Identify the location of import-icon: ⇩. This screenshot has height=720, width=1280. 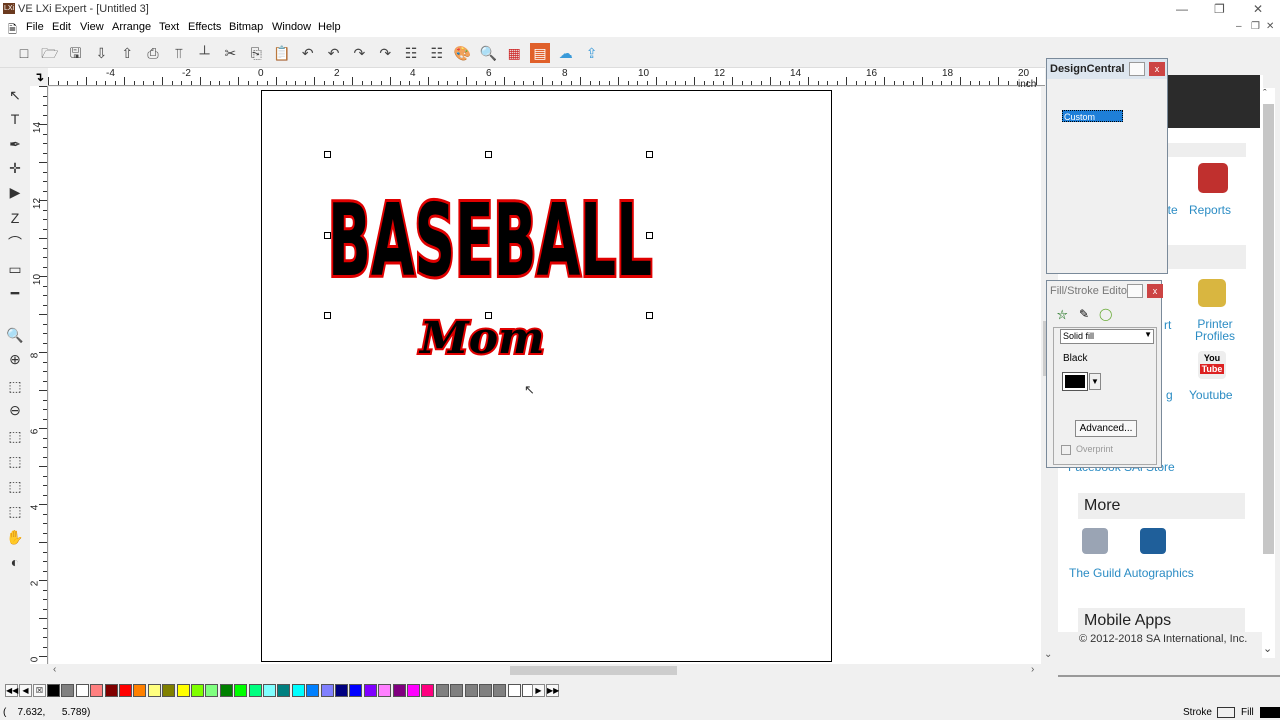
(101, 53).